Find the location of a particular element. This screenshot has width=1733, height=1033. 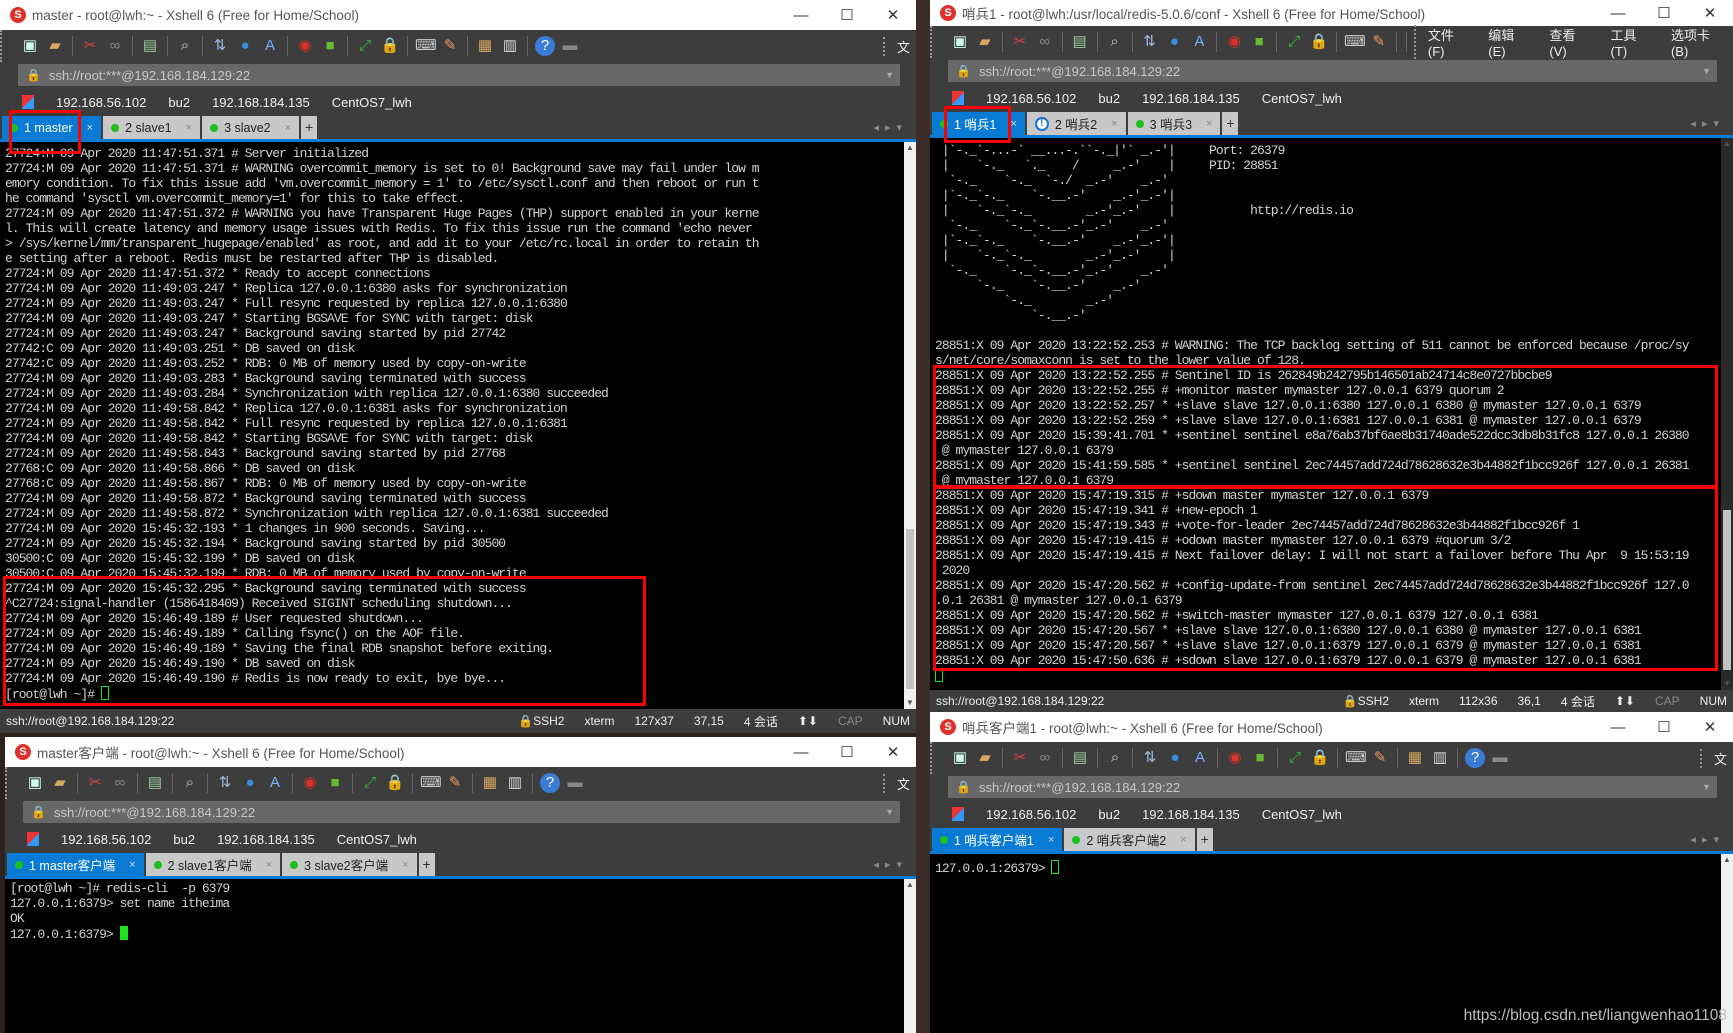

menu-item: 文件(F) is located at coordinates (1449, 42).